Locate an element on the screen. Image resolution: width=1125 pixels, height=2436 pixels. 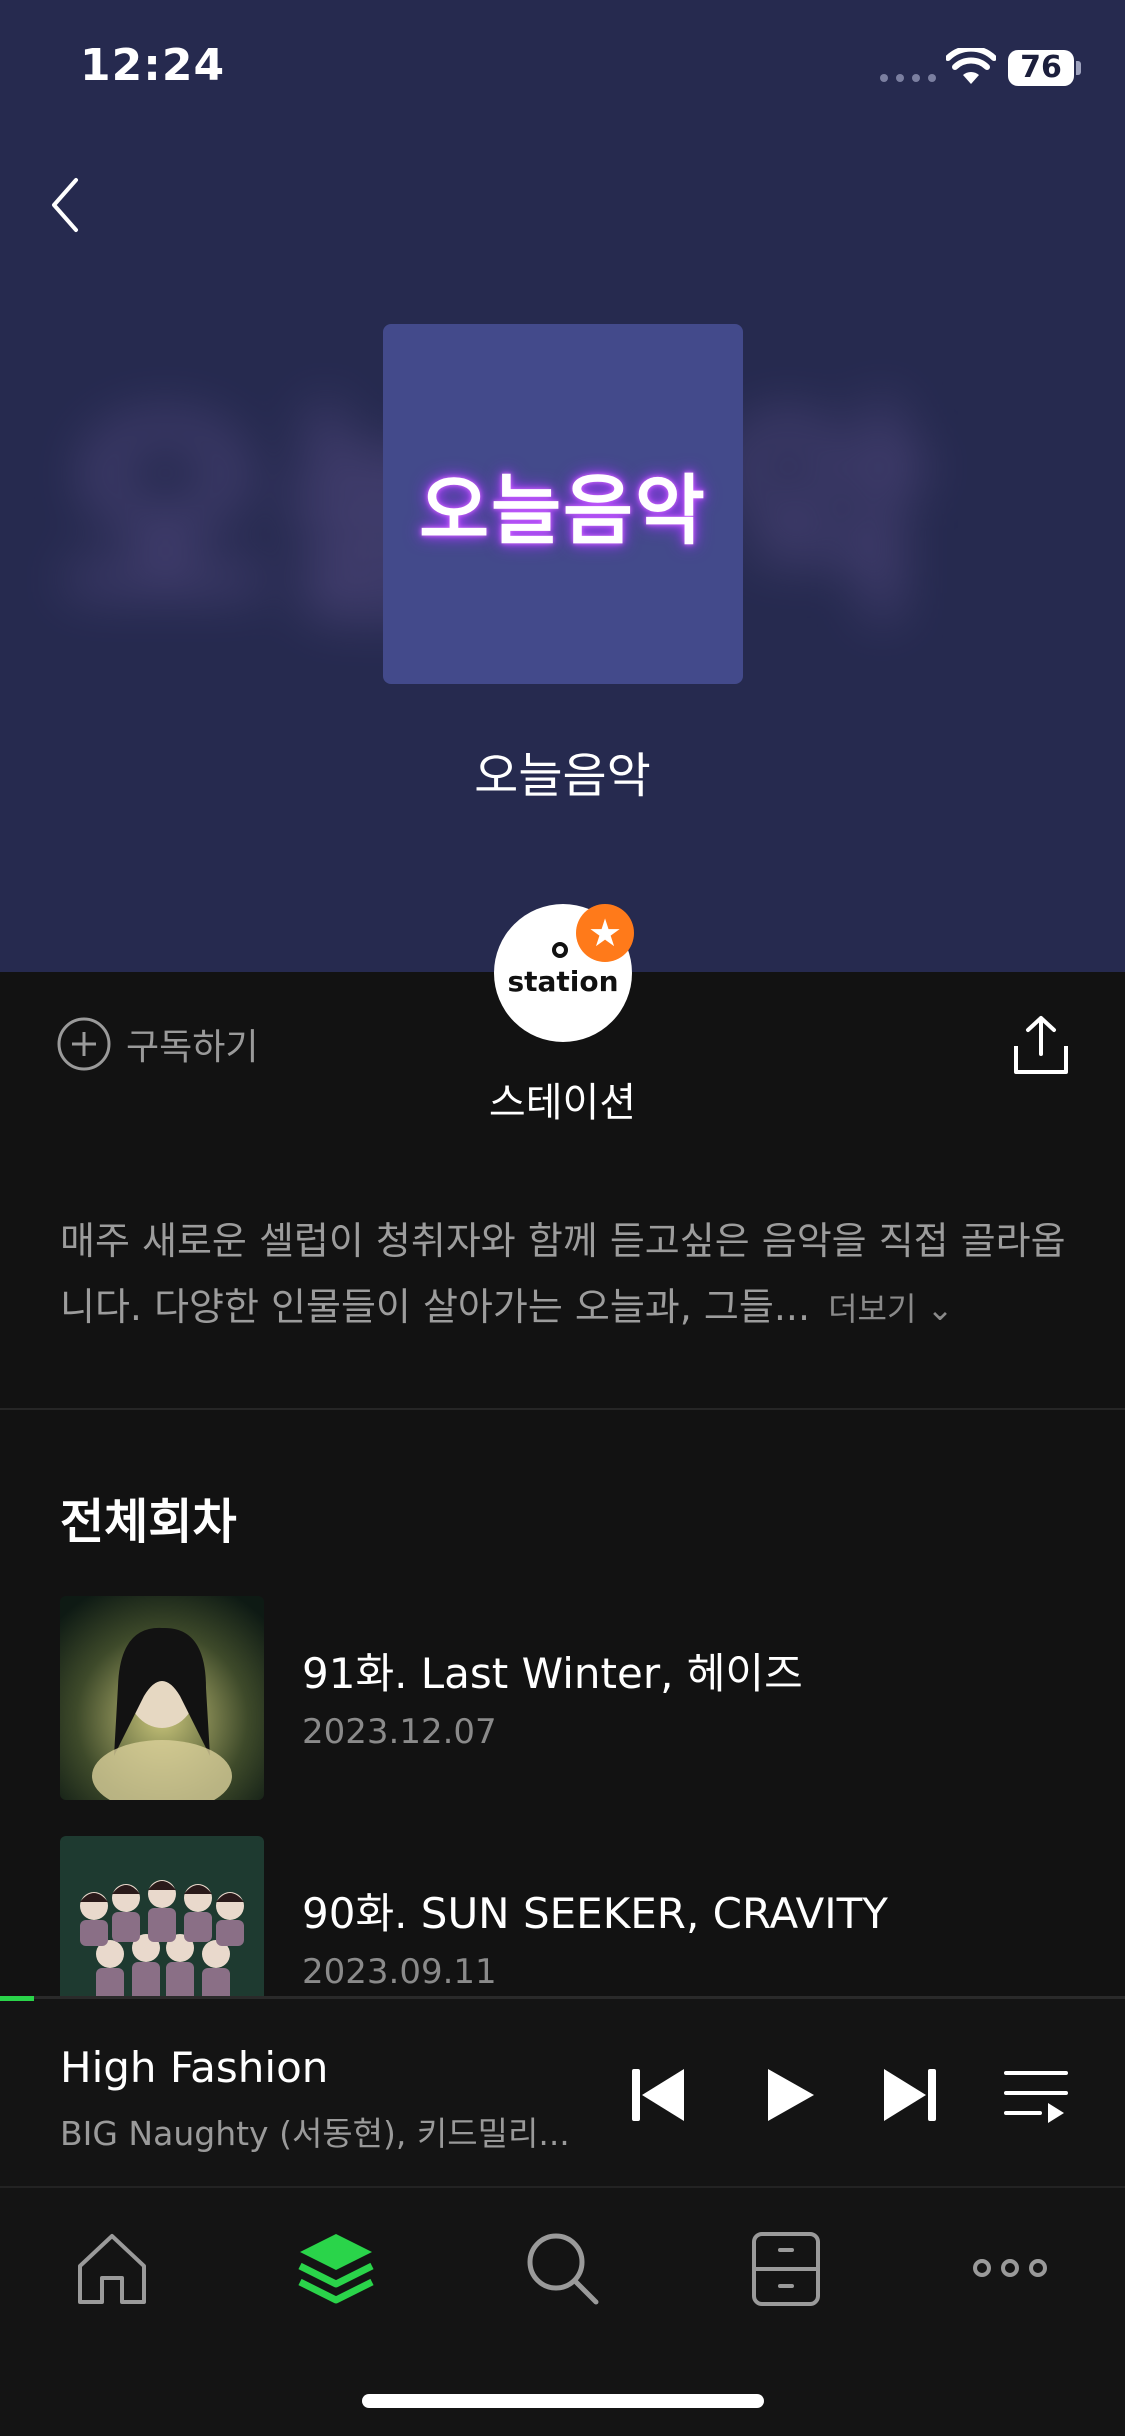
chevron-down-icon: ⌄ is located at coordinates (940, 1309).